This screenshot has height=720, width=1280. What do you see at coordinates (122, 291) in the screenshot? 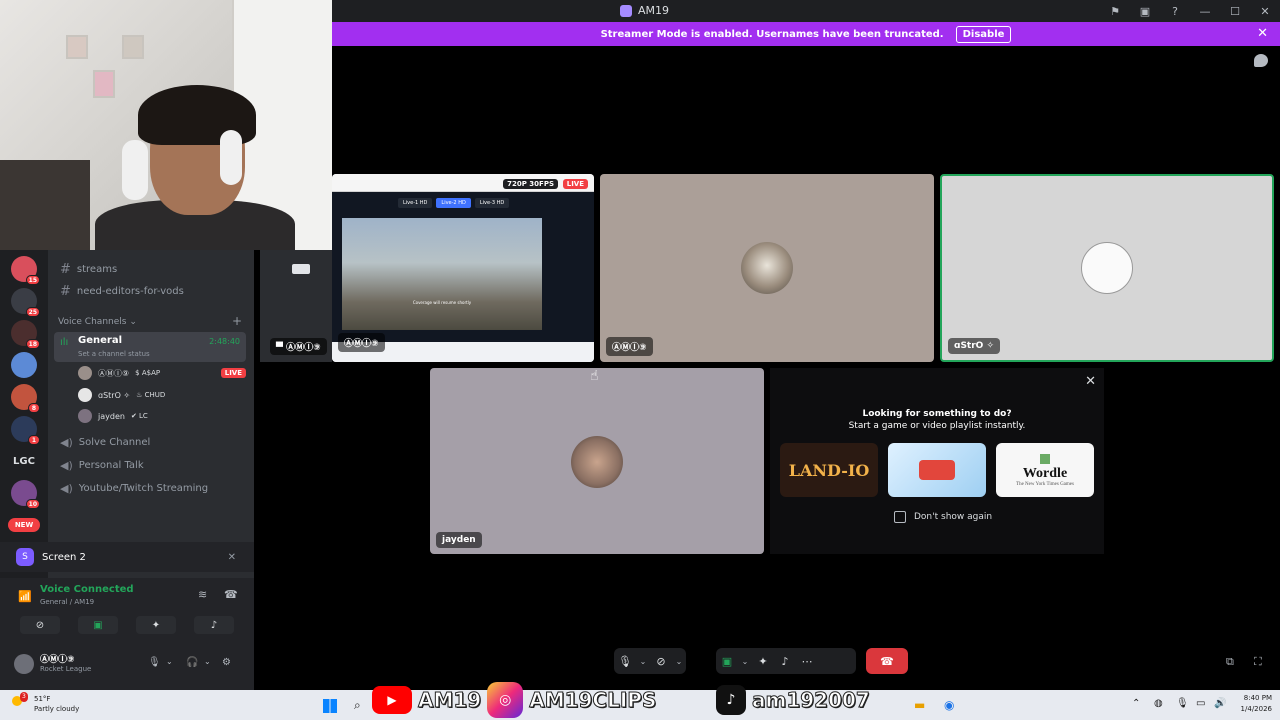
I see `channel-need-editors: # need-editors-for-vods` at bounding box center [122, 291].